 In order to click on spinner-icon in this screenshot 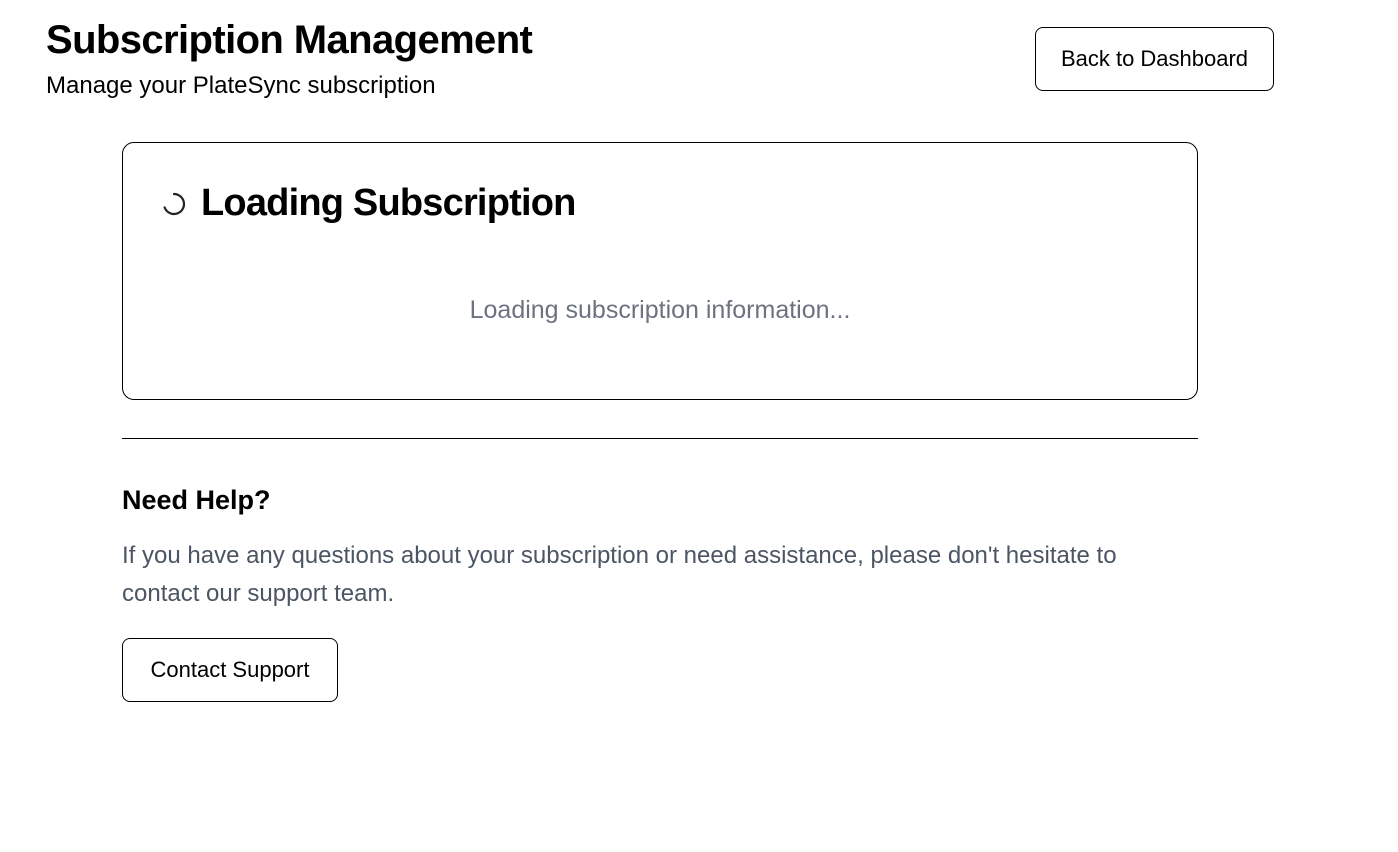, I will do `click(174, 204)`.